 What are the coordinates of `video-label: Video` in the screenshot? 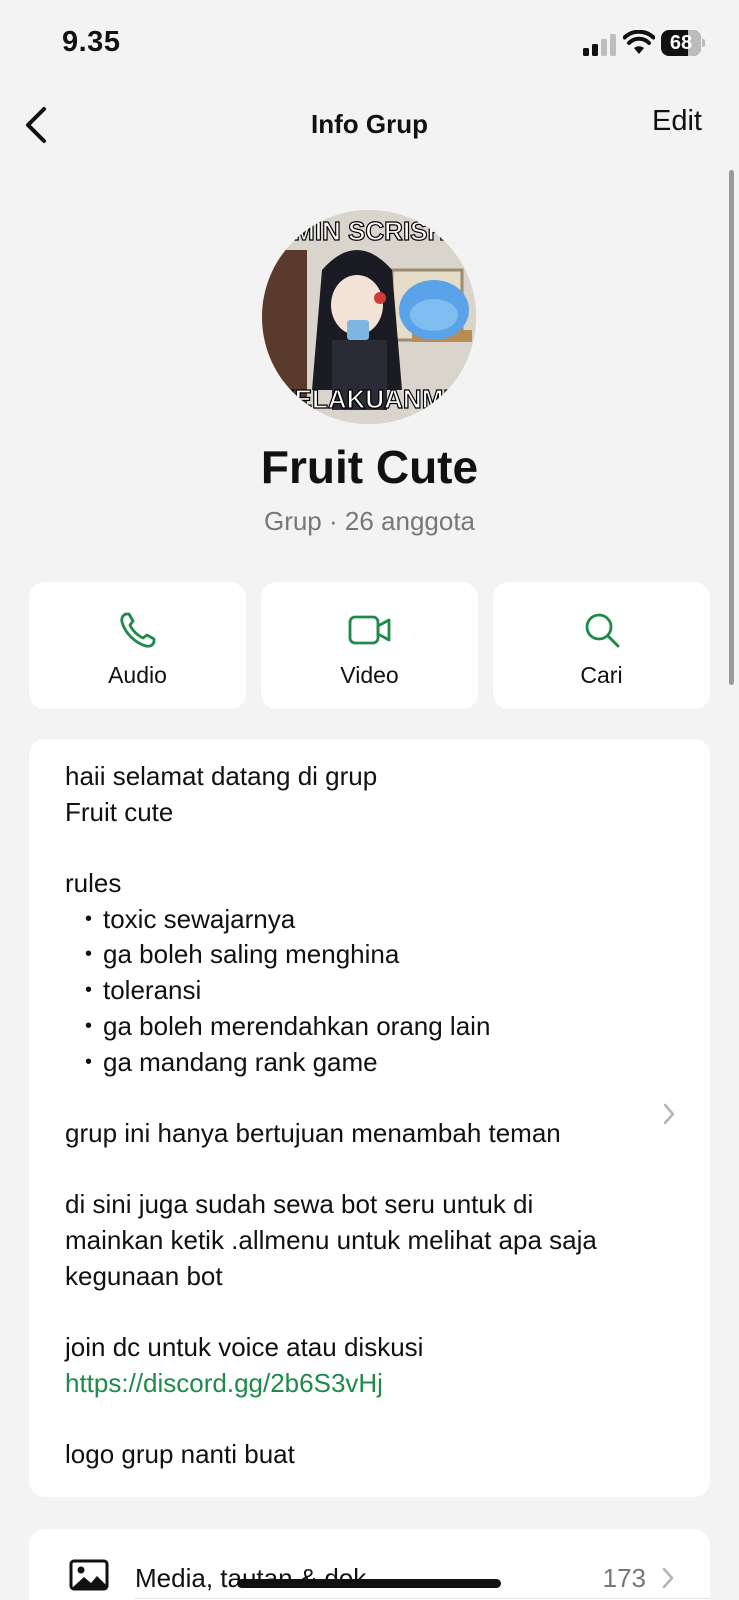 It's located at (369, 675).